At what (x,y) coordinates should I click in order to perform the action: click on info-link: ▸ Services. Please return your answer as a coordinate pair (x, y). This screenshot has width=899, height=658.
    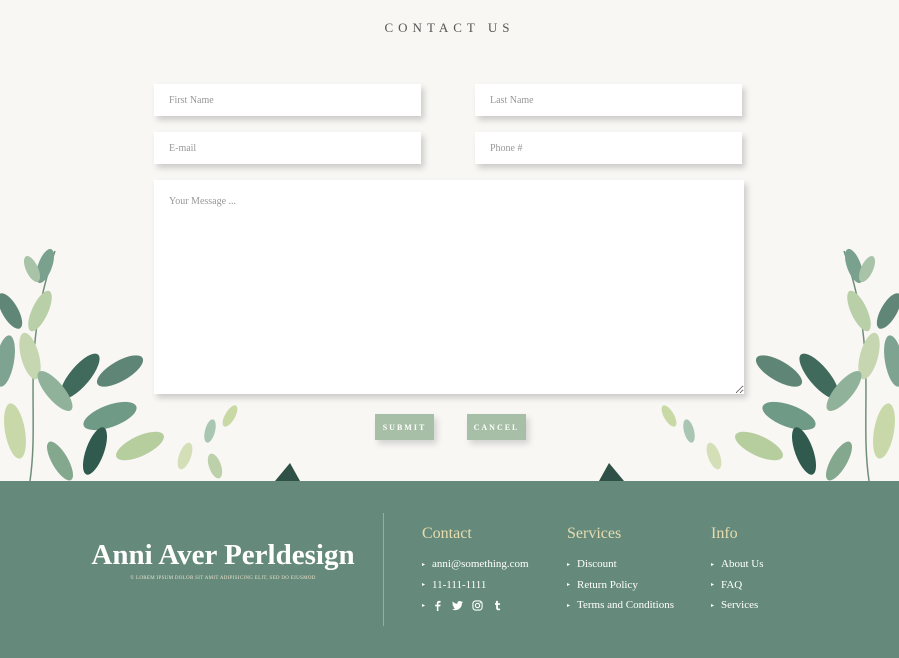
    Looking at the image, I should click on (737, 605).